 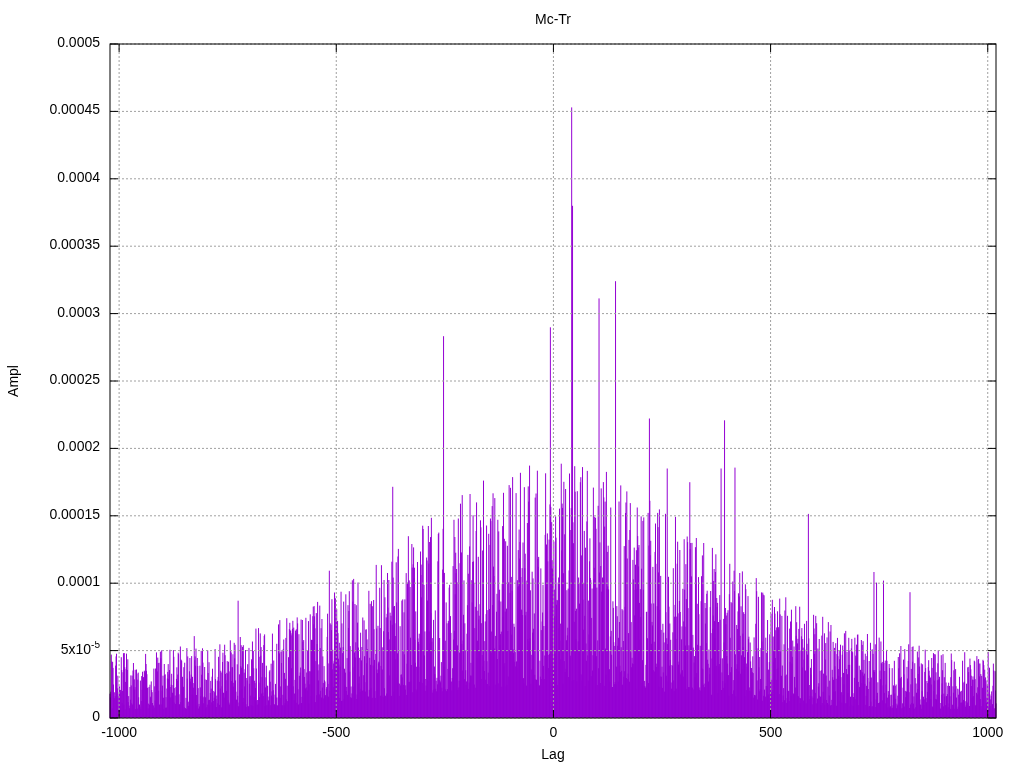 What do you see at coordinates (79, 648) in the screenshot?
I see `y-tick-label: 5x10$^{-5}$` at bounding box center [79, 648].